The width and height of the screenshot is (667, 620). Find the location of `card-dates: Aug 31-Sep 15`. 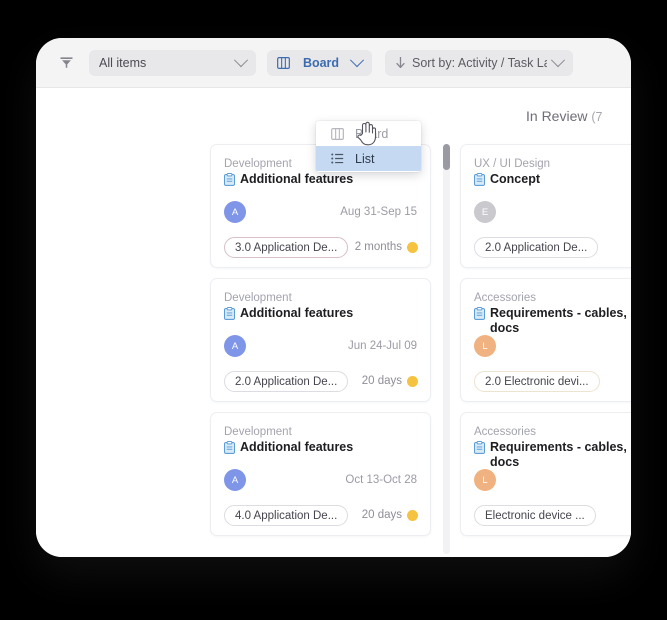

card-dates: Aug 31-Sep 15 is located at coordinates (378, 212).